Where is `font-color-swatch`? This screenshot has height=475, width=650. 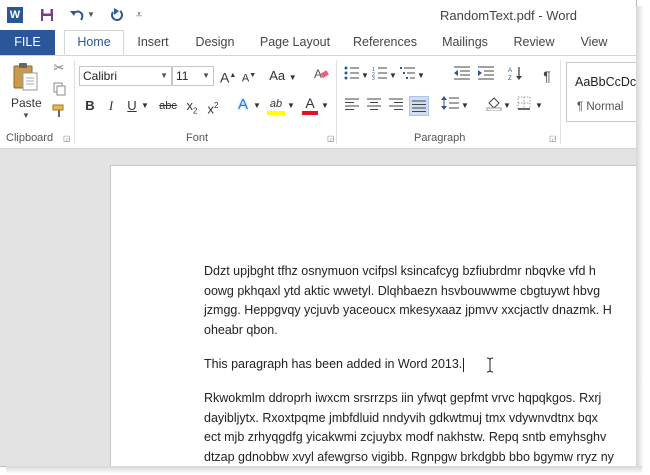
font-color-swatch is located at coordinates (310, 113).